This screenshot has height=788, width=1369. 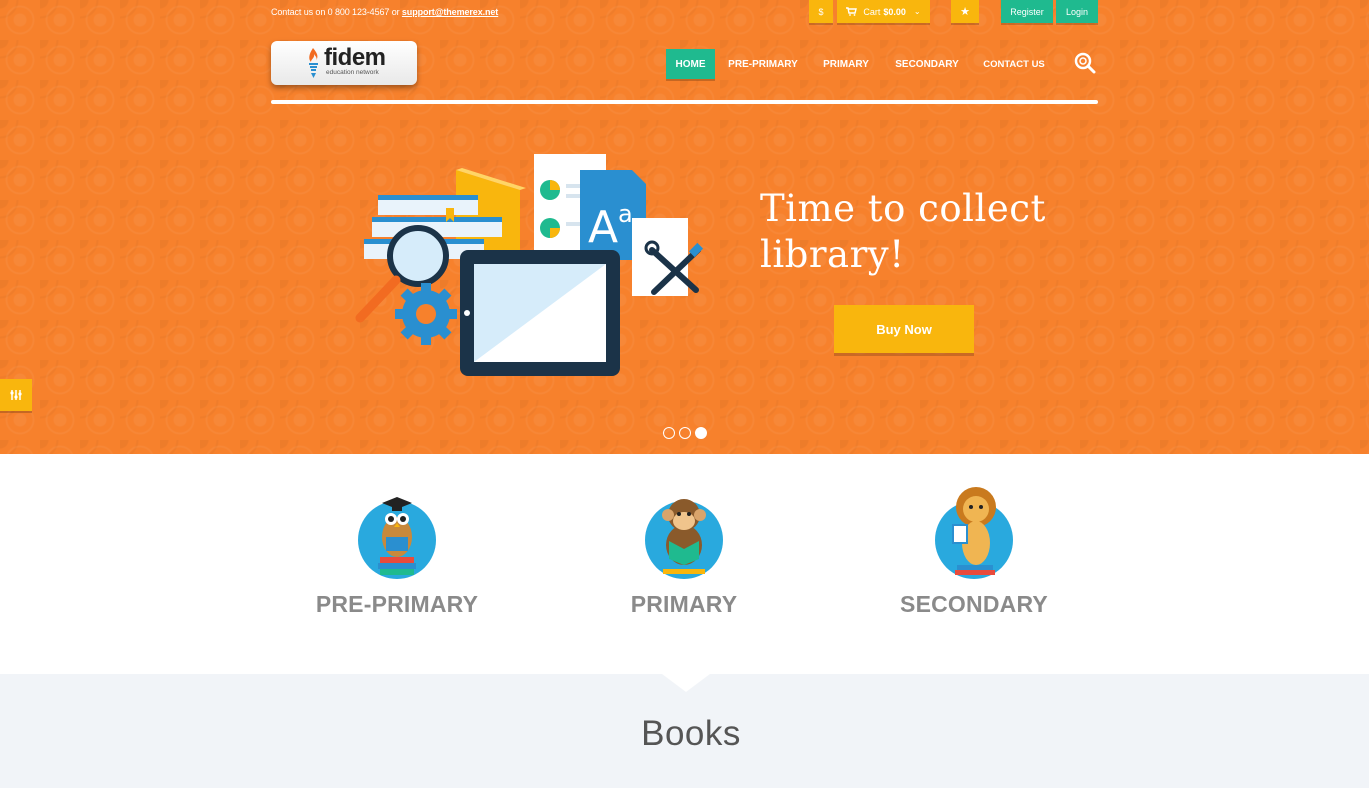 What do you see at coordinates (872, 11) in the screenshot?
I see `cart-label: Cart` at bounding box center [872, 11].